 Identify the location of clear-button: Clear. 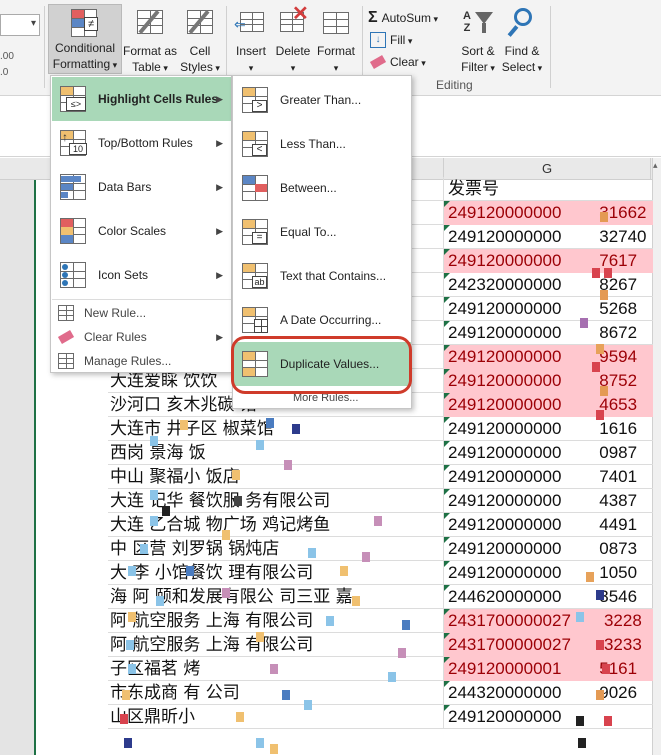
(397, 62).